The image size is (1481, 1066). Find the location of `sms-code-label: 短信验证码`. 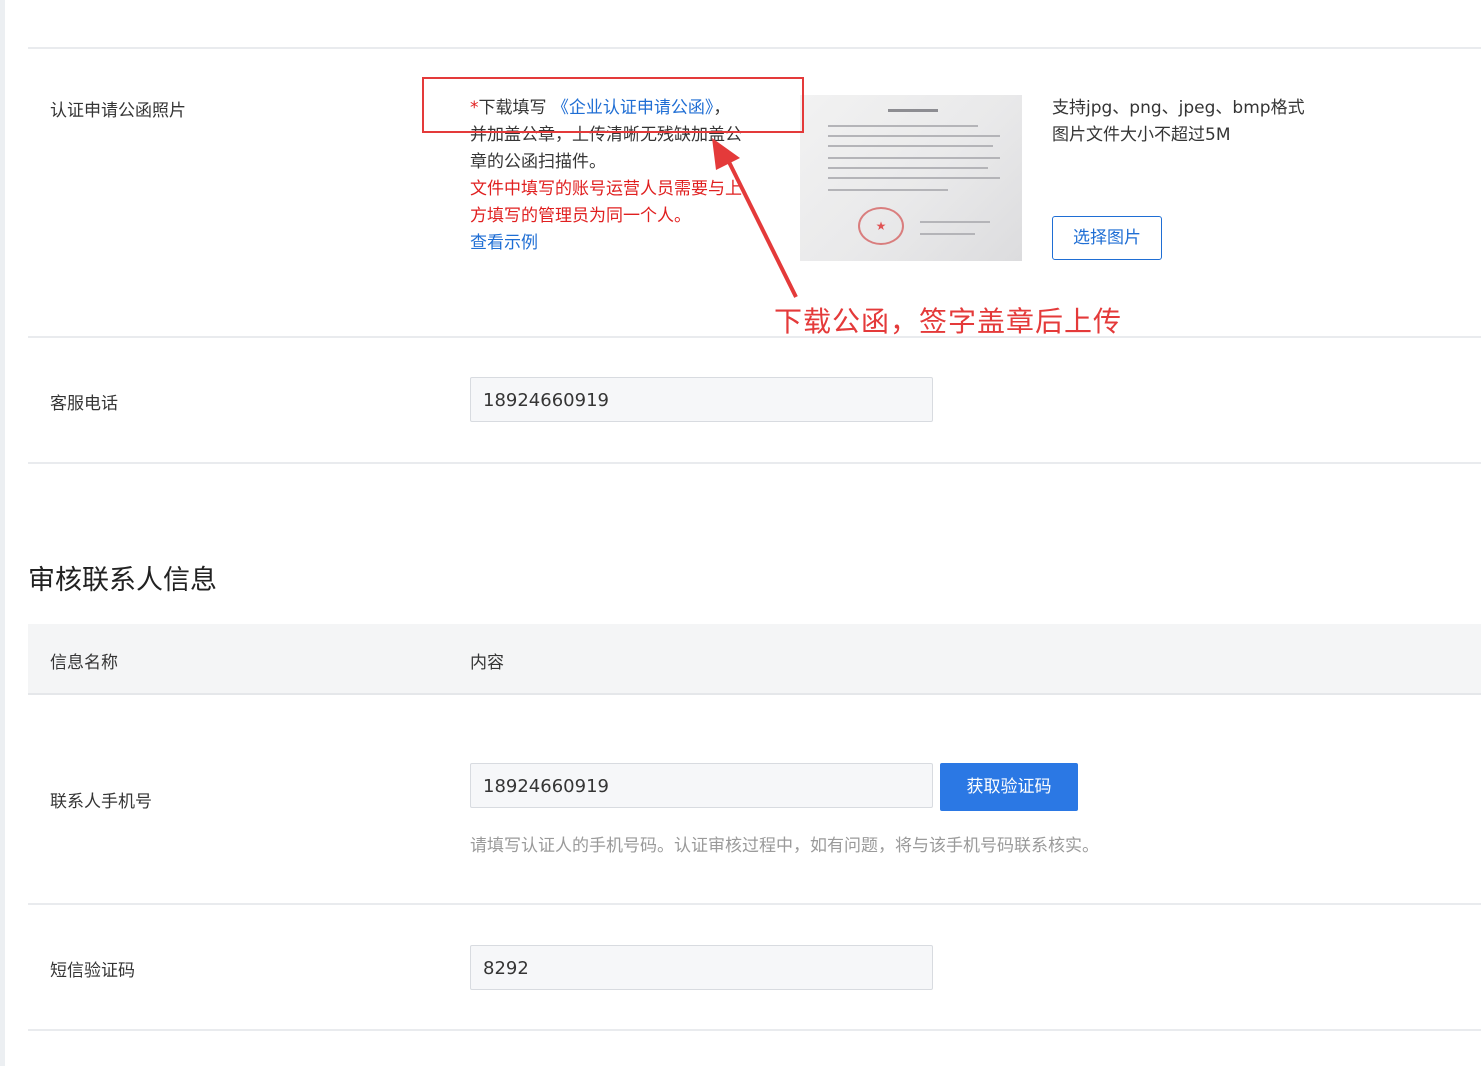

sms-code-label: 短信验证码 is located at coordinates (92, 971).